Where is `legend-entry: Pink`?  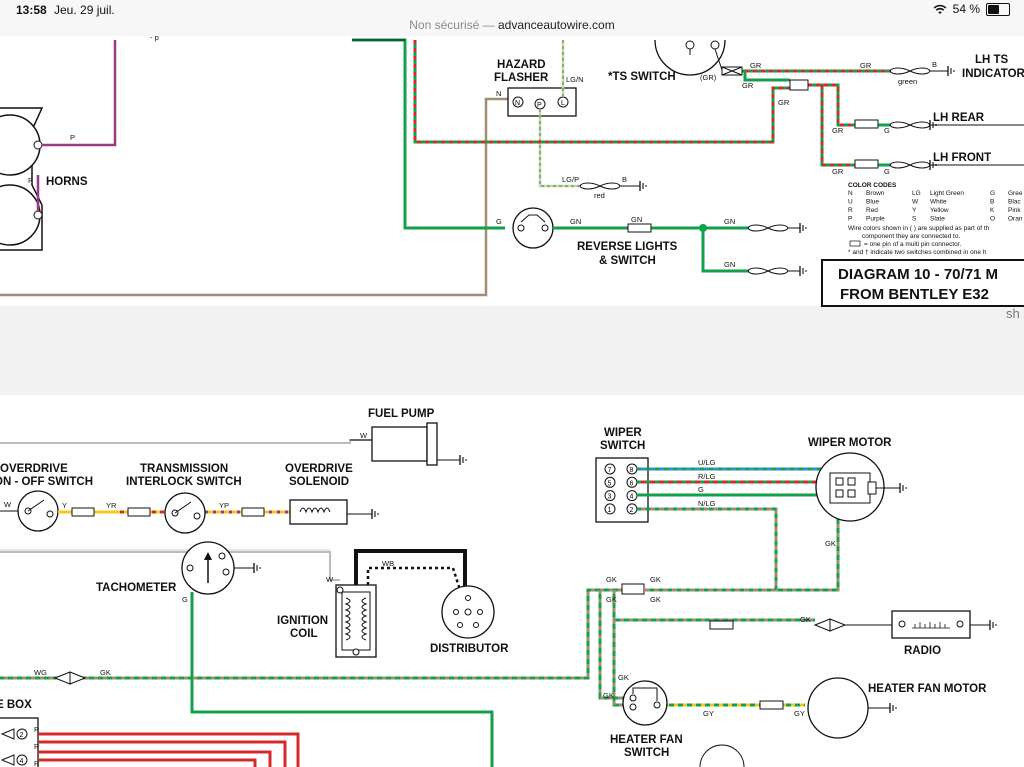
legend-entry: Pink is located at coordinates (1014, 210).